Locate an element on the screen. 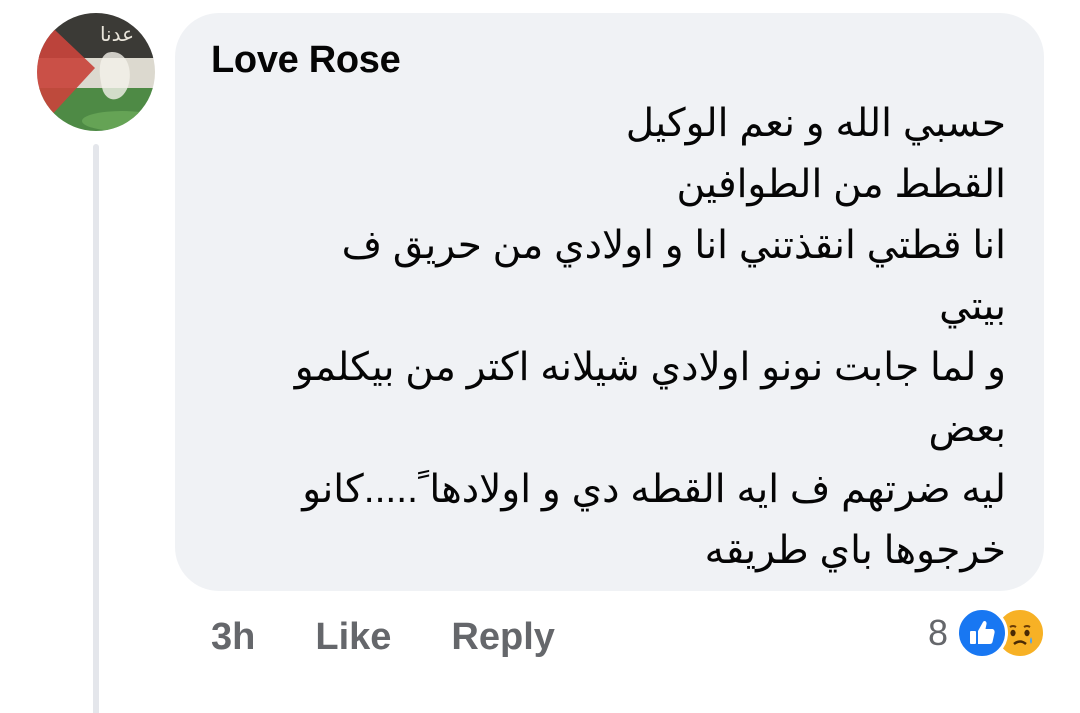 This screenshot has height=713, width=1080. avatar: عدنا is located at coordinates (96, 72).